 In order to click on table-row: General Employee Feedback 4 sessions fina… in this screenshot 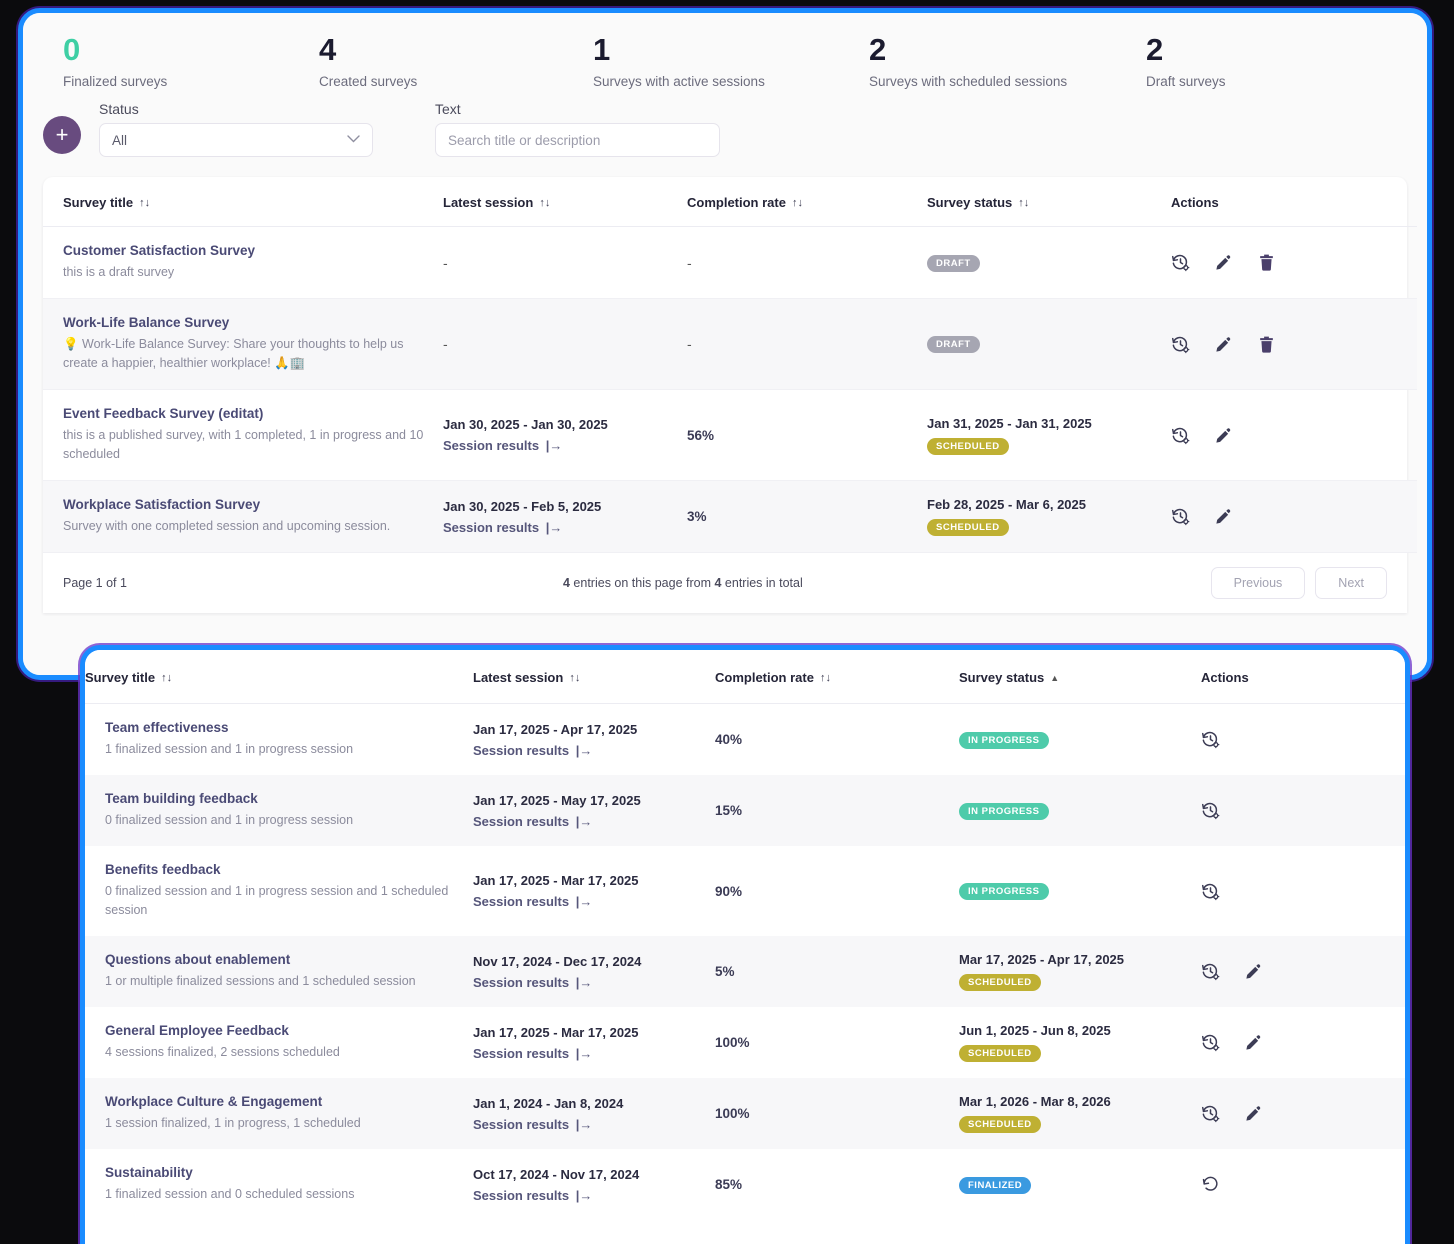, I will do `click(745, 1042)`.